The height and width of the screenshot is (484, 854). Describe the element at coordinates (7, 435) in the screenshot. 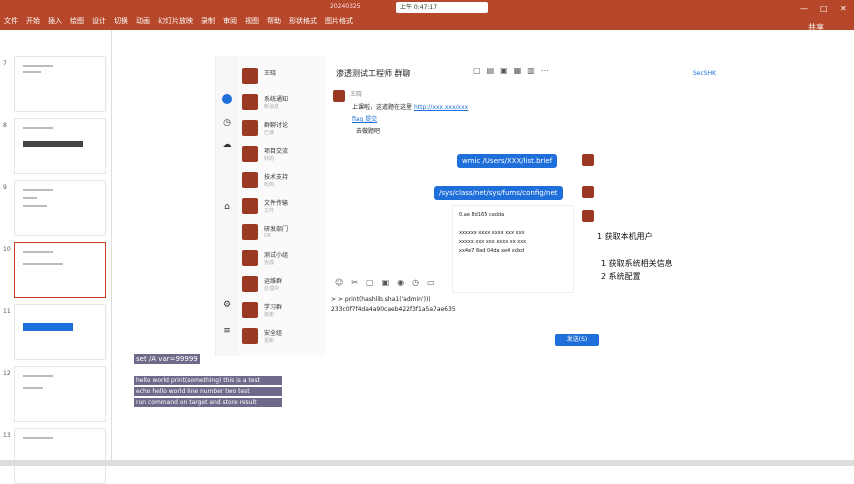

I see `slide-number: 13` at that location.